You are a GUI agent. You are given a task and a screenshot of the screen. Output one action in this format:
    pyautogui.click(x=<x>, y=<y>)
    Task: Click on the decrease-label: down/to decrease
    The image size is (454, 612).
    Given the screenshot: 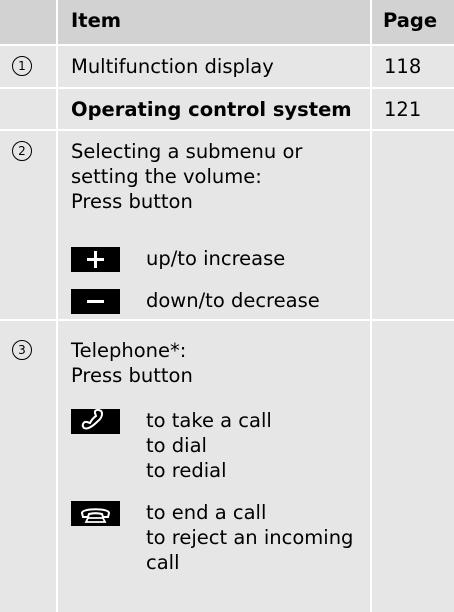 What is the action you would take?
    pyautogui.click(x=233, y=300)
    